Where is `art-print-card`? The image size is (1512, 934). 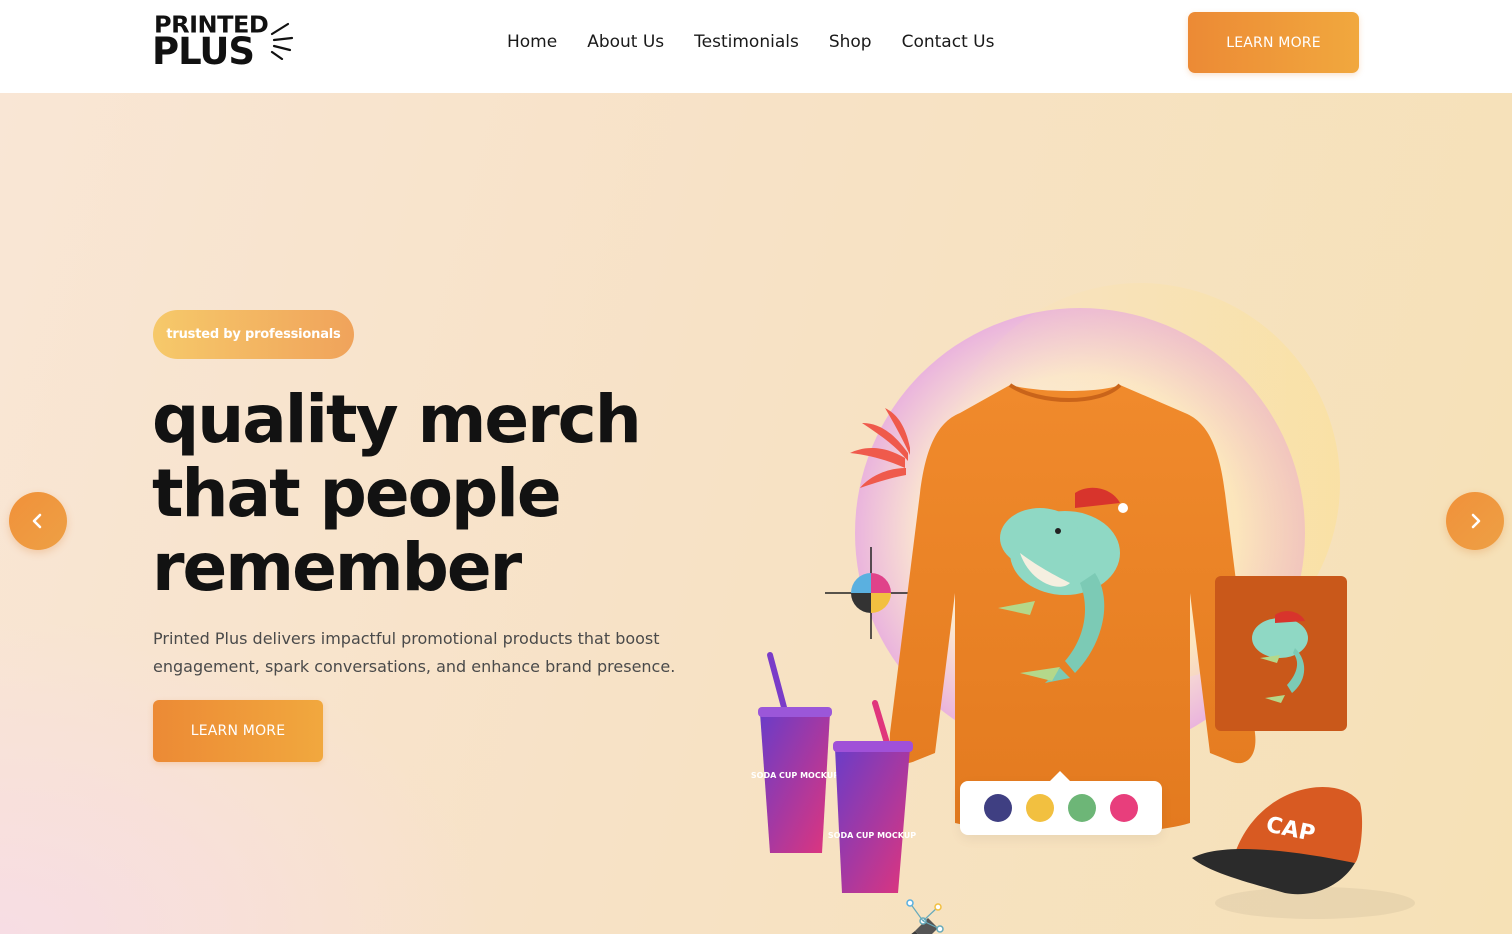
art-print-card is located at coordinates (1281, 653).